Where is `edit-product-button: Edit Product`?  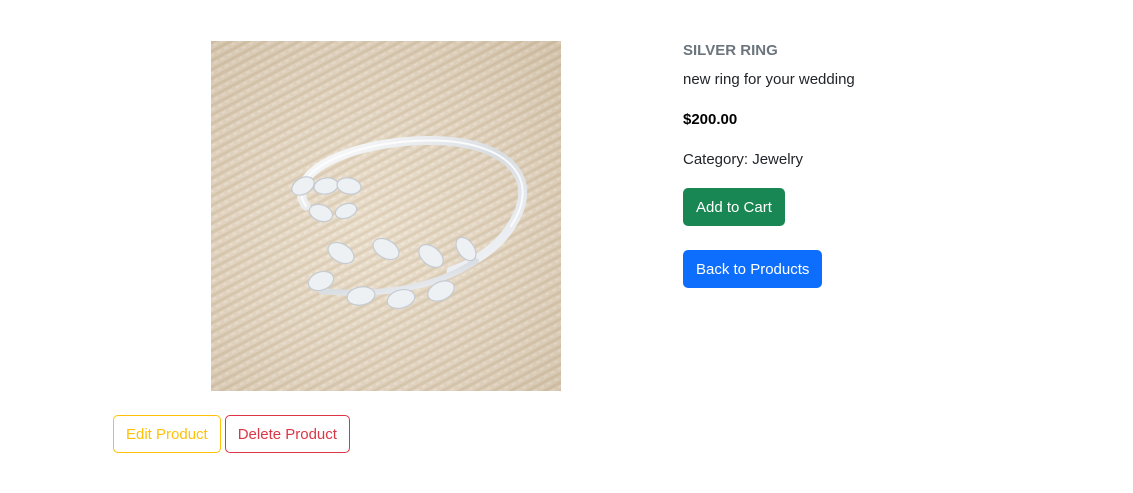
edit-product-button: Edit Product is located at coordinates (167, 434).